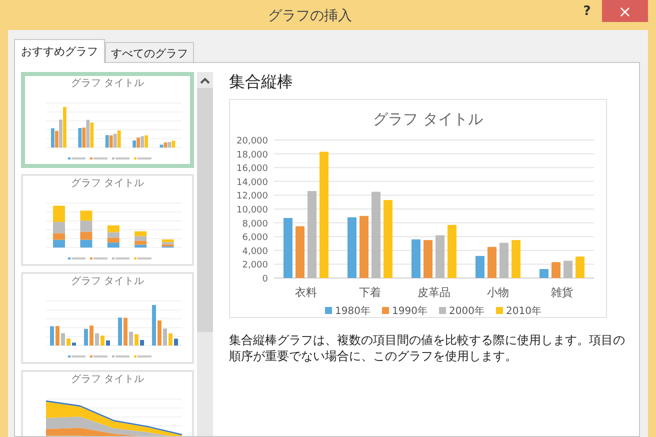 The image size is (656, 437). What do you see at coordinates (587, 11) in the screenshot?
I see `help-button: ?` at bounding box center [587, 11].